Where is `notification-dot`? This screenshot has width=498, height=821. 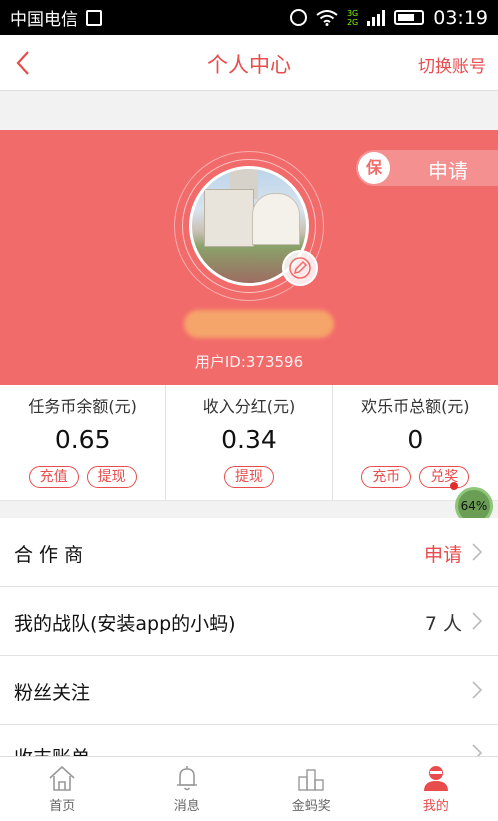
notification-dot is located at coordinates (454, 486).